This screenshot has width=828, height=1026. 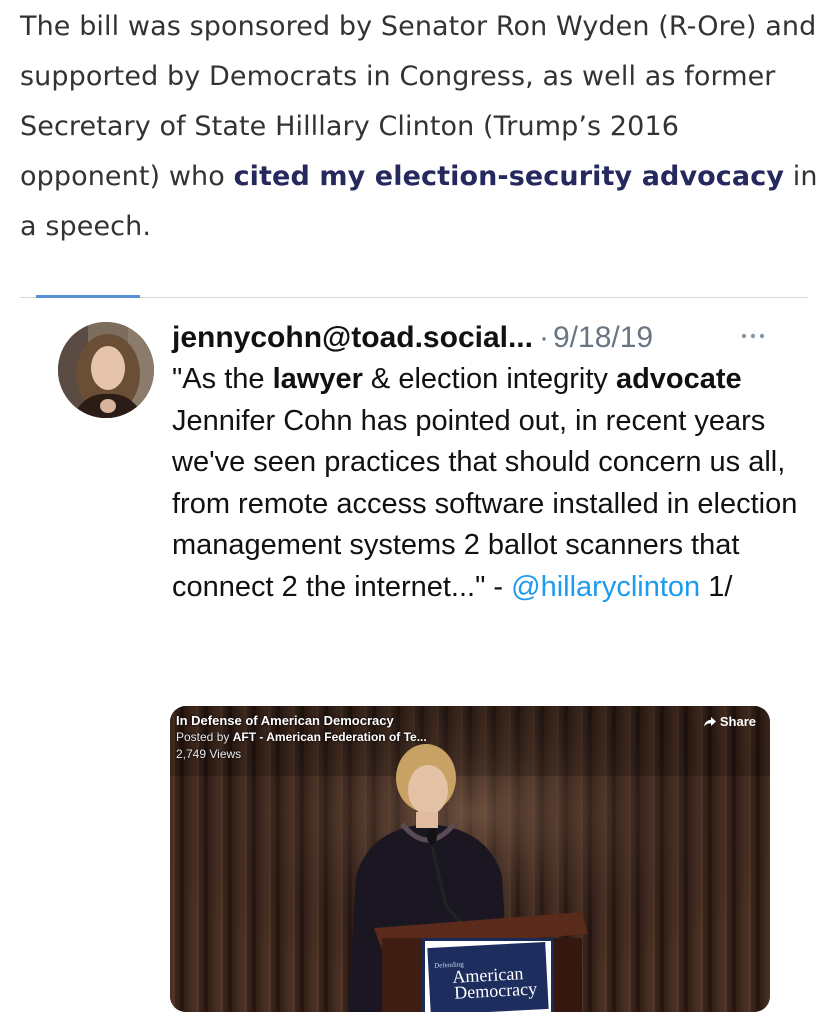 What do you see at coordinates (488, 975) in the screenshot?
I see `podium-sign: Defending American Democracy` at bounding box center [488, 975].